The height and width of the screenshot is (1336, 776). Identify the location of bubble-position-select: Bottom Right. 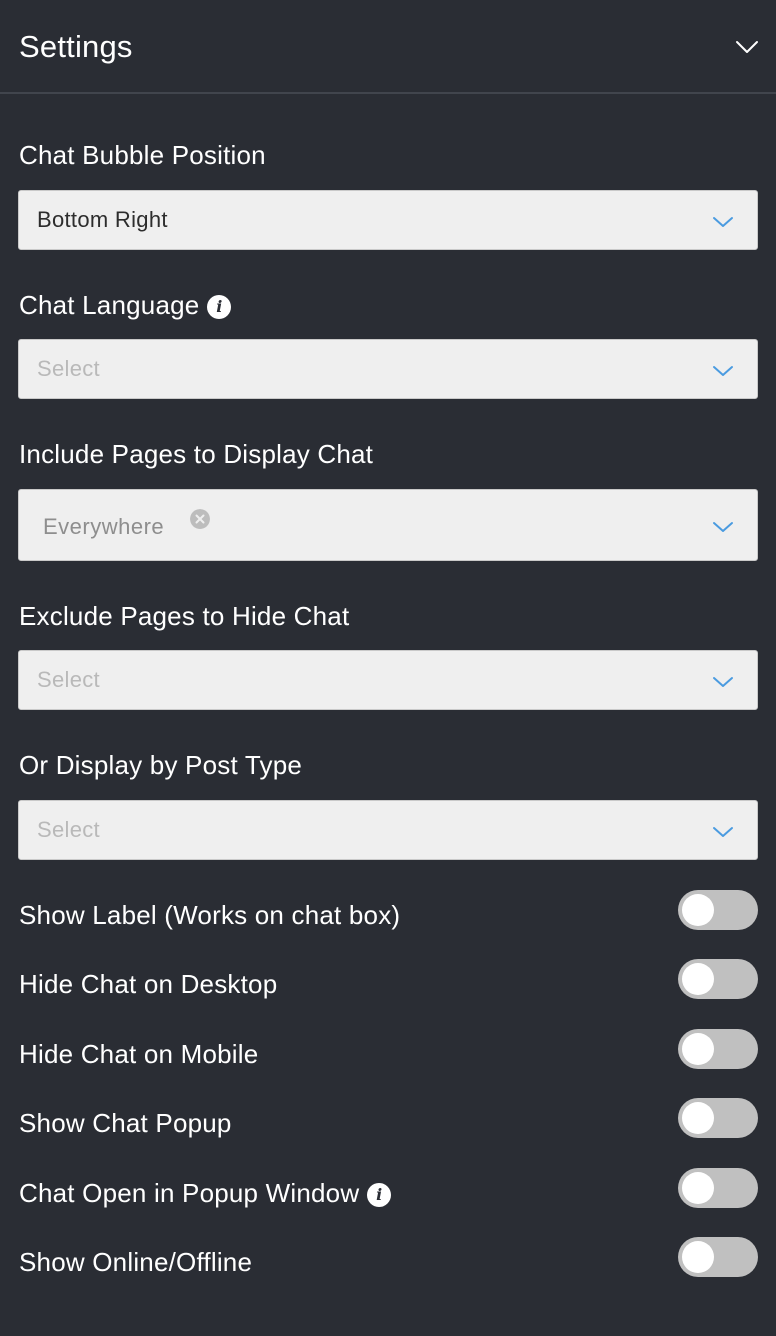
(388, 220).